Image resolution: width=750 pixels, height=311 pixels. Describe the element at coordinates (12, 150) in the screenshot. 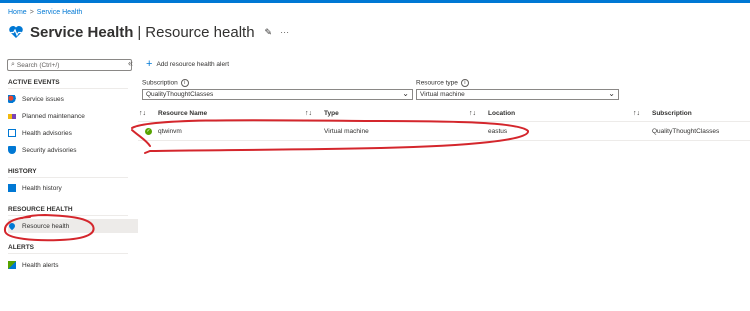

I see `shield-icon` at that location.